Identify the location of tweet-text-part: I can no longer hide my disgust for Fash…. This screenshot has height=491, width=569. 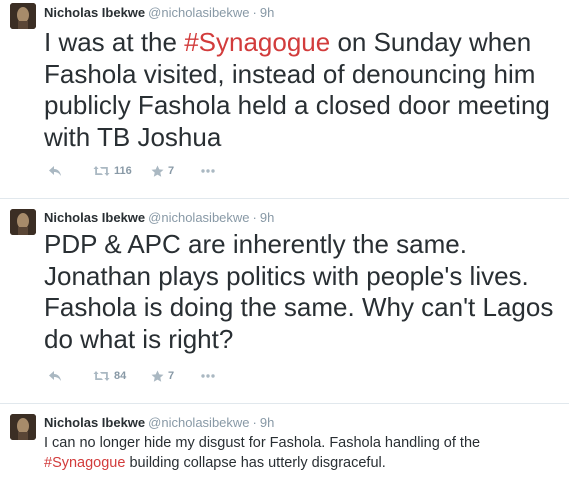
(262, 443).